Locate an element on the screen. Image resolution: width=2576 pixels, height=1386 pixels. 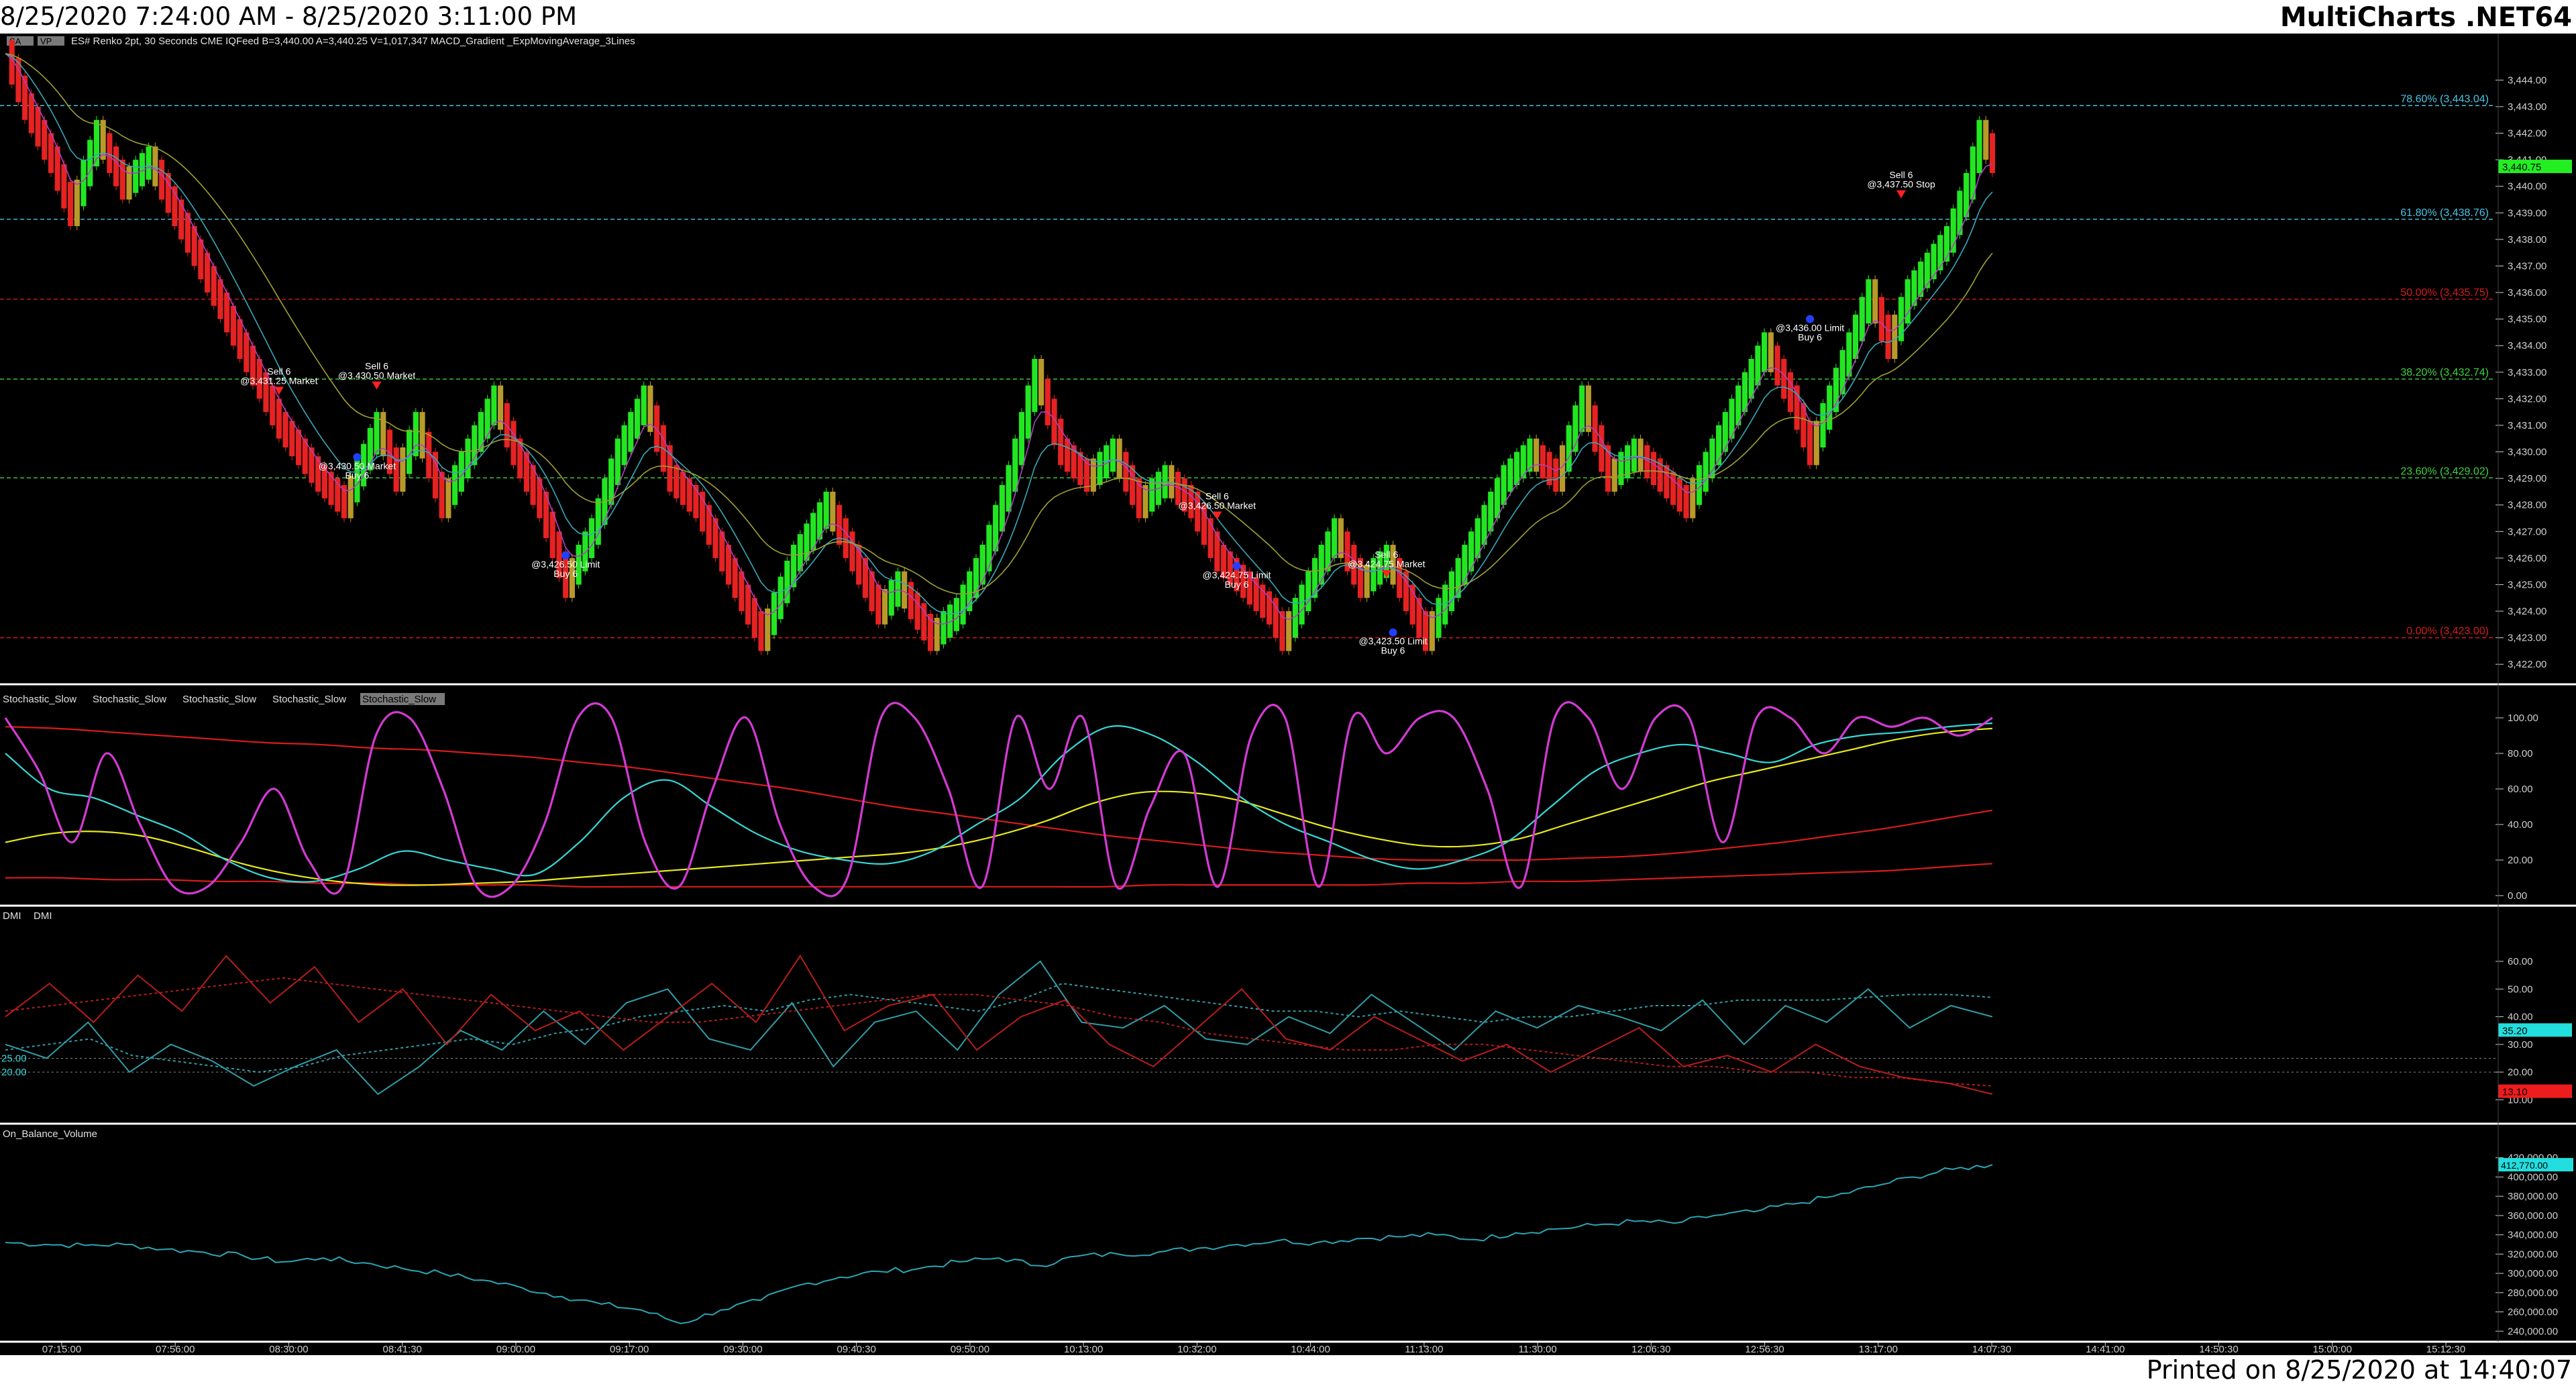
sell-marker is located at coordinates (1901, 194).